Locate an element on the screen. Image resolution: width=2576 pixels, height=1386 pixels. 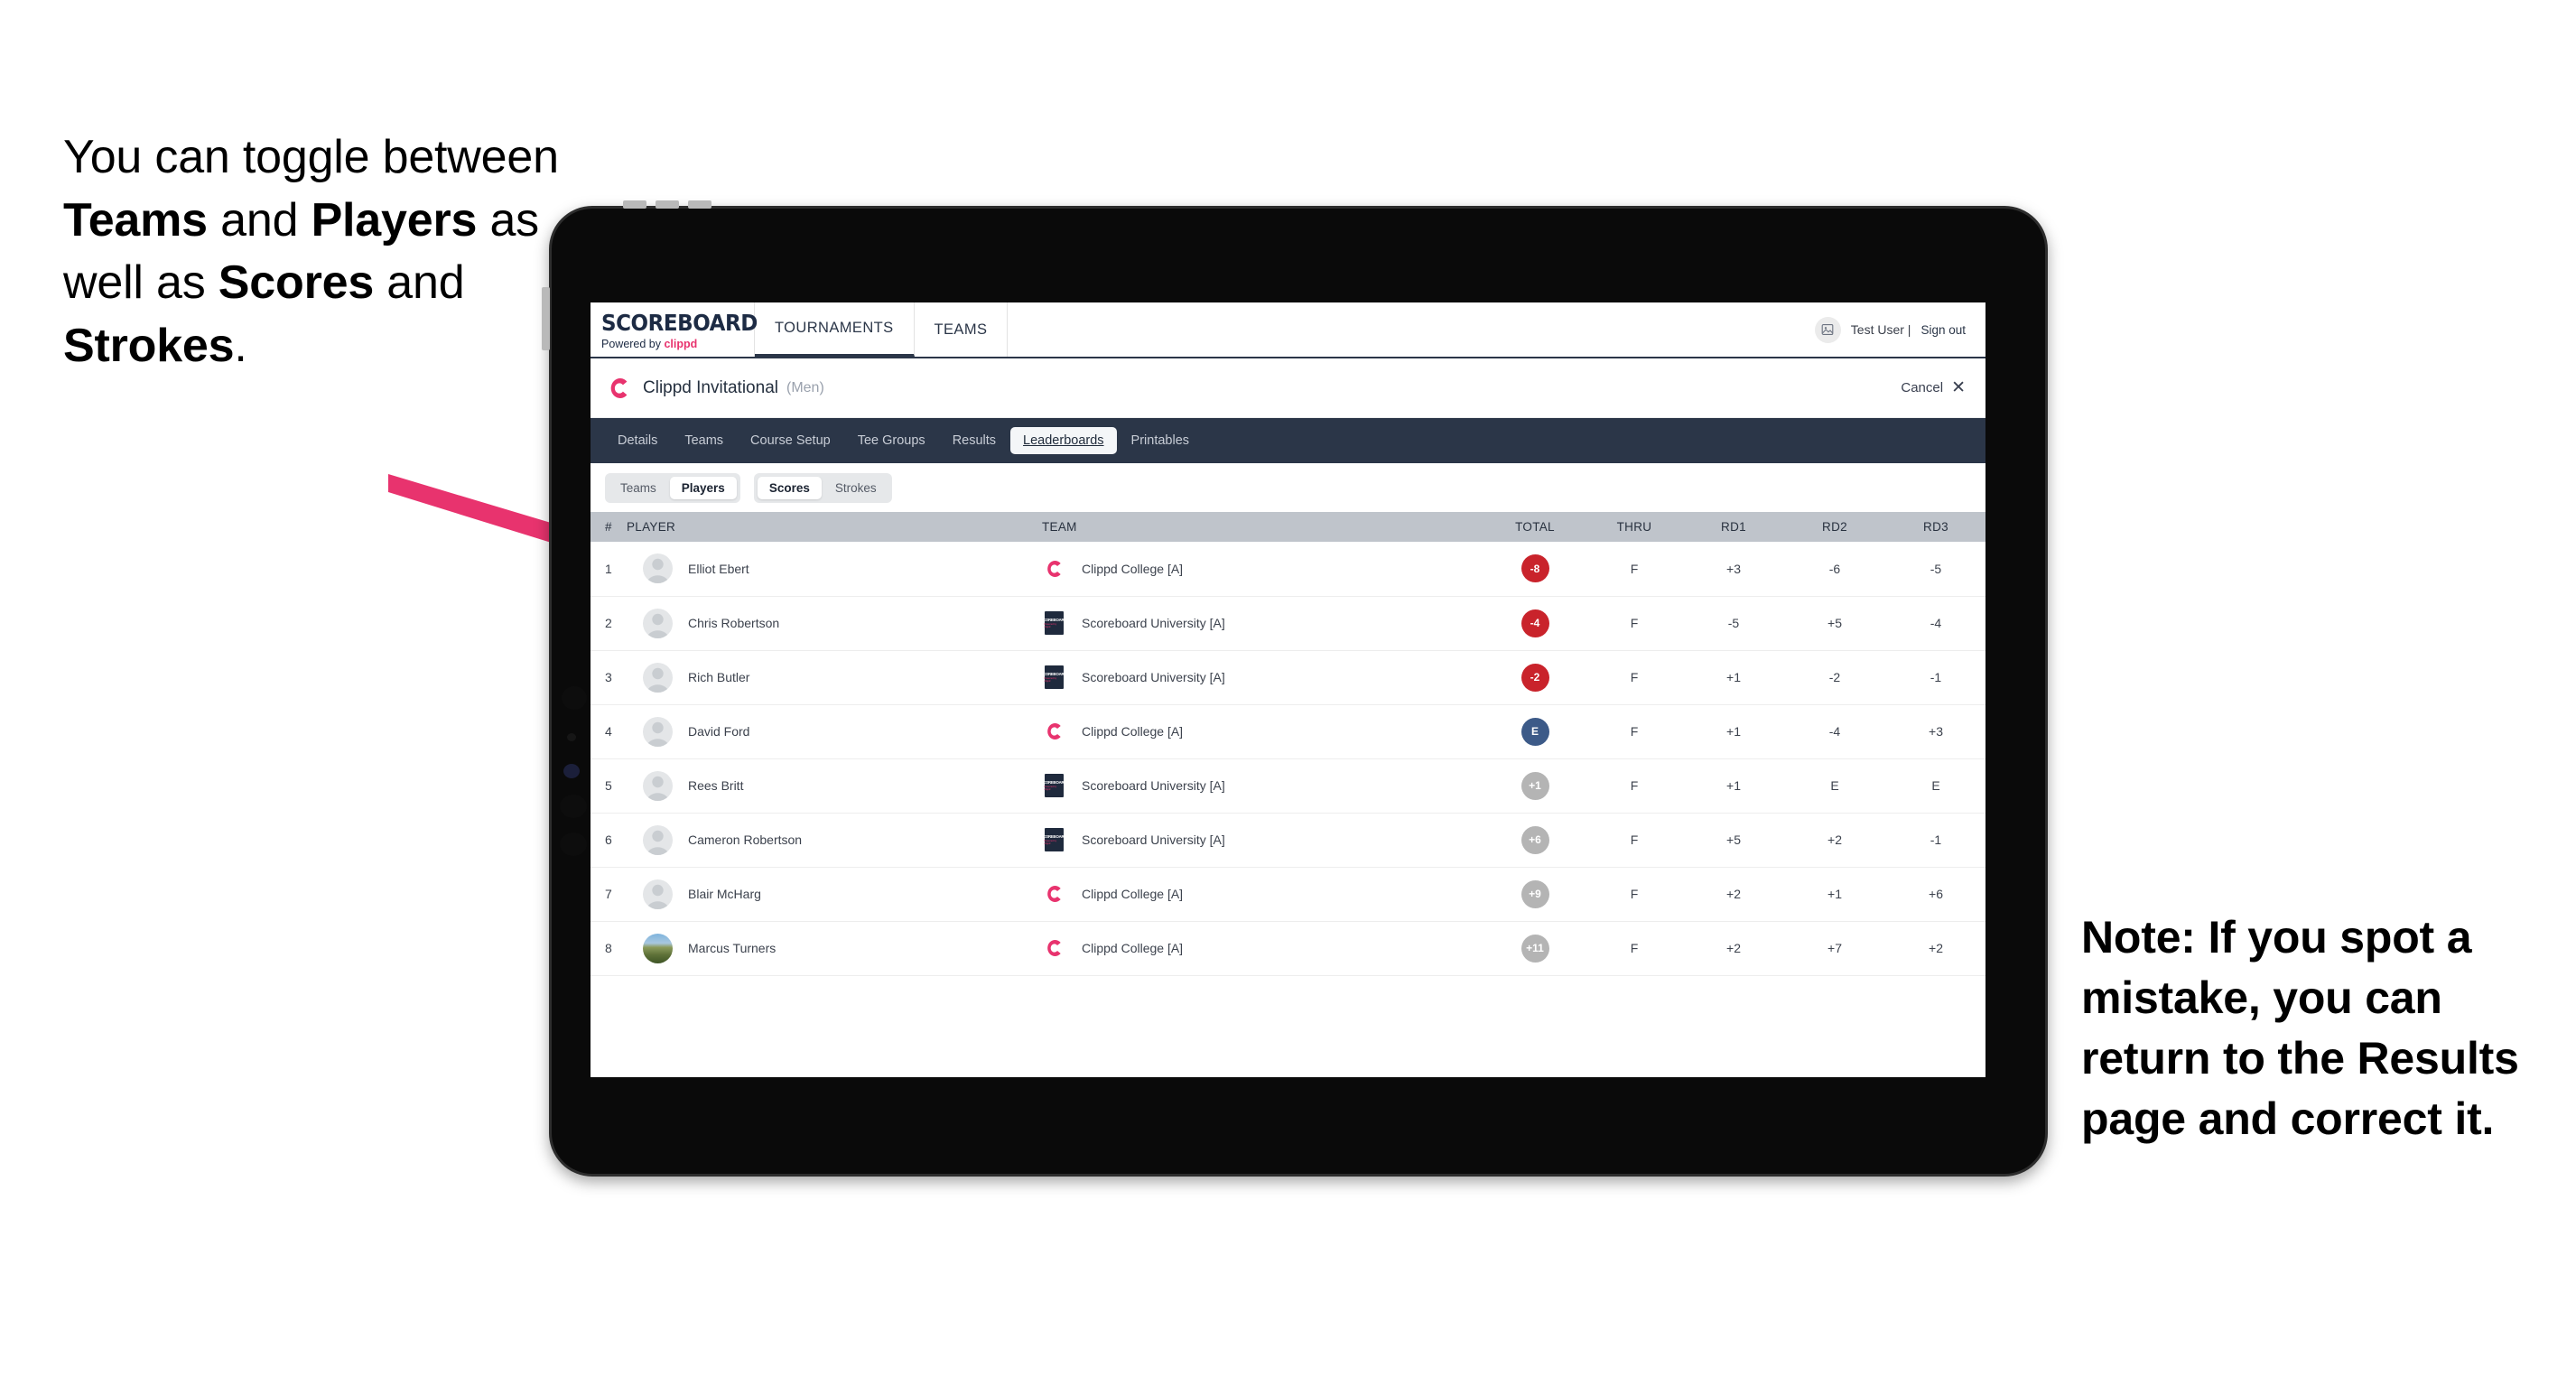
col-header-rd3: RD3 is located at coordinates (1935, 527).